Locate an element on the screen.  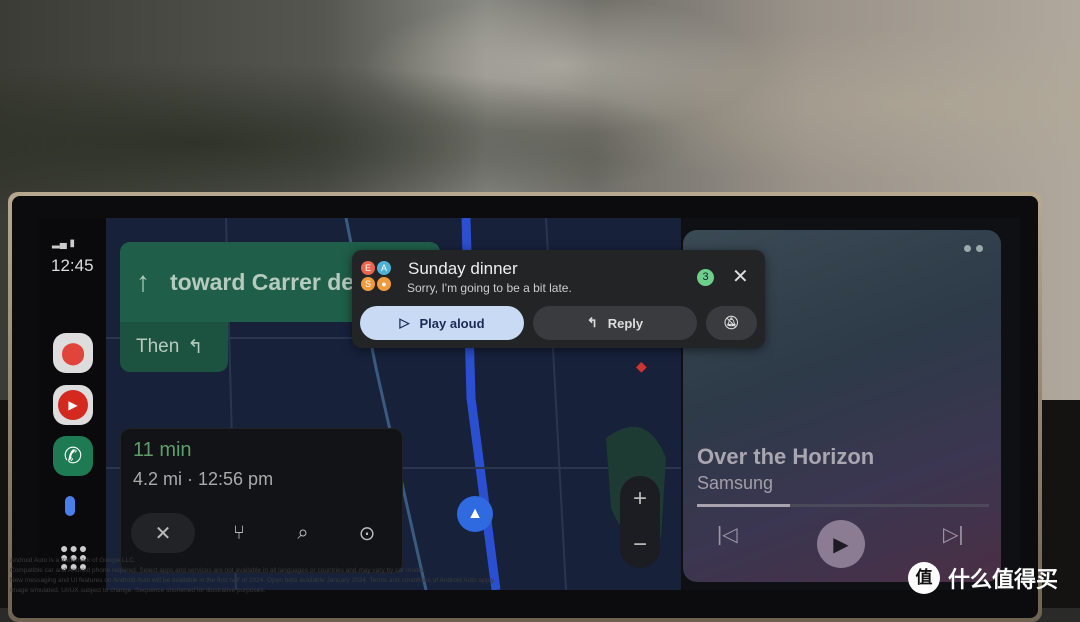
location-pin-icon: ⊙ is located at coordinates (367, 533).